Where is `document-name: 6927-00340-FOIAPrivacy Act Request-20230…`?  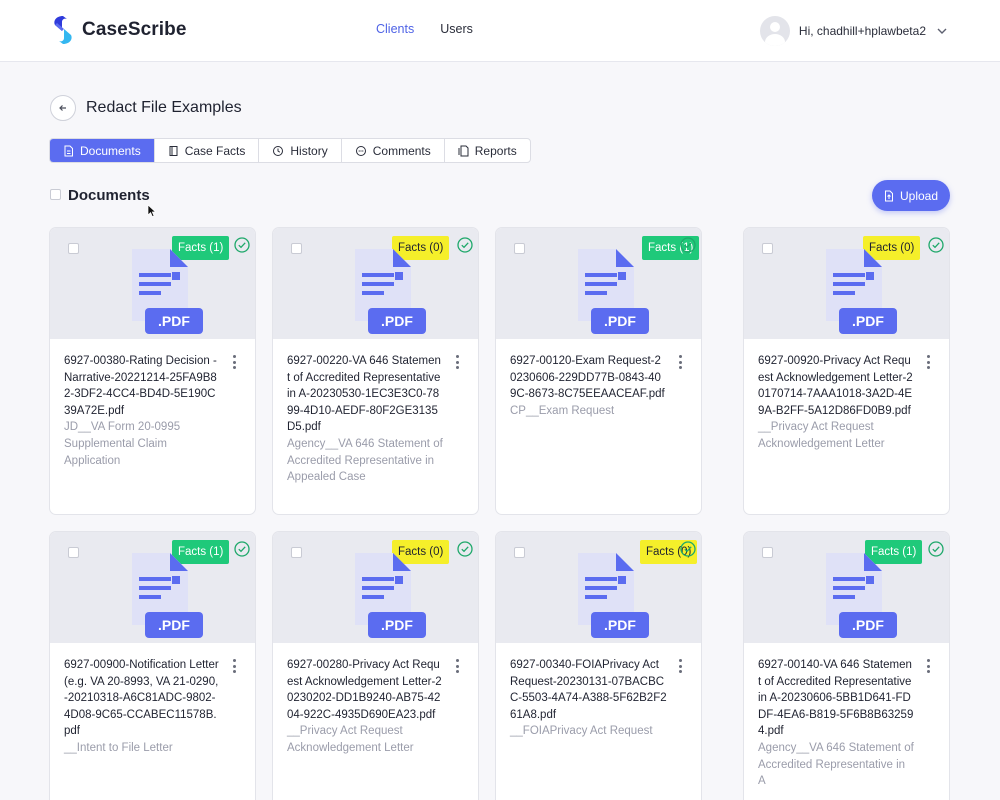
document-name: 6927-00340-FOIAPrivacy Act Request-20230… is located at coordinates (588, 690).